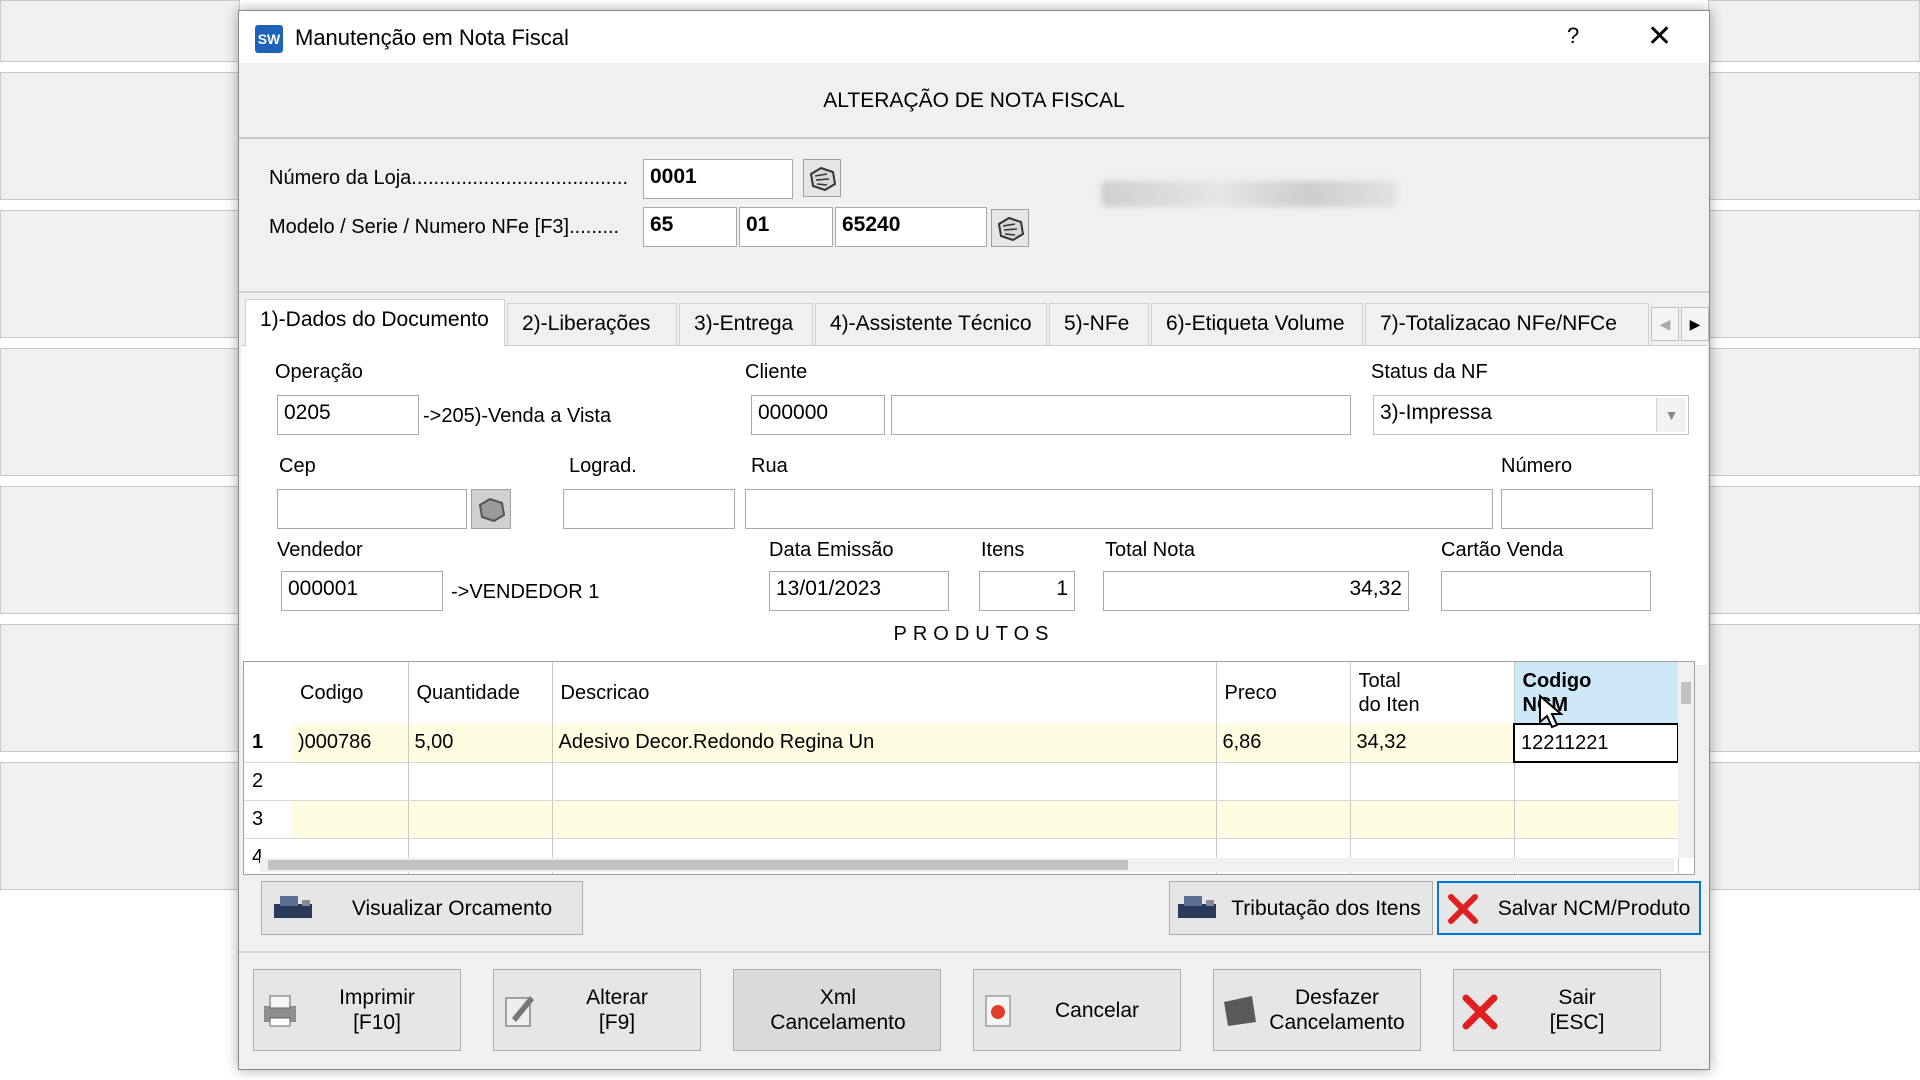  I want to click on tab-etiqueta-volume: 6)-Etiqueta Volume, so click(1257, 324).